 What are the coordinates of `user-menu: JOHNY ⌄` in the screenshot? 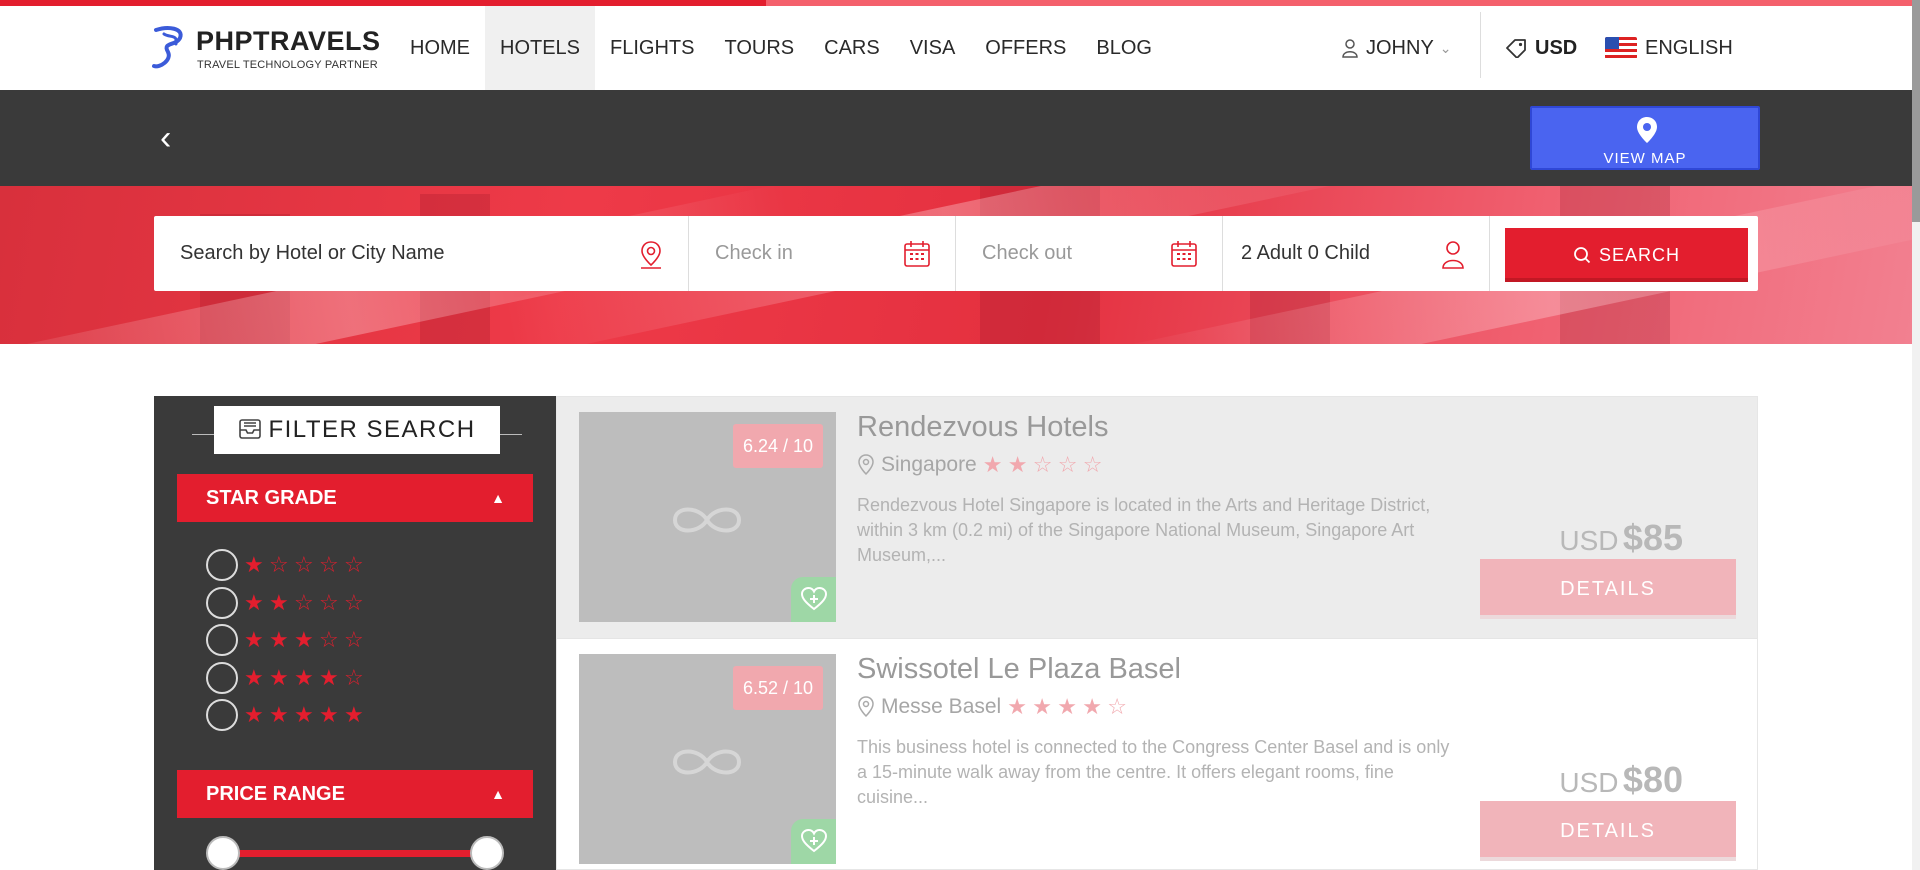 It's located at (1397, 48).